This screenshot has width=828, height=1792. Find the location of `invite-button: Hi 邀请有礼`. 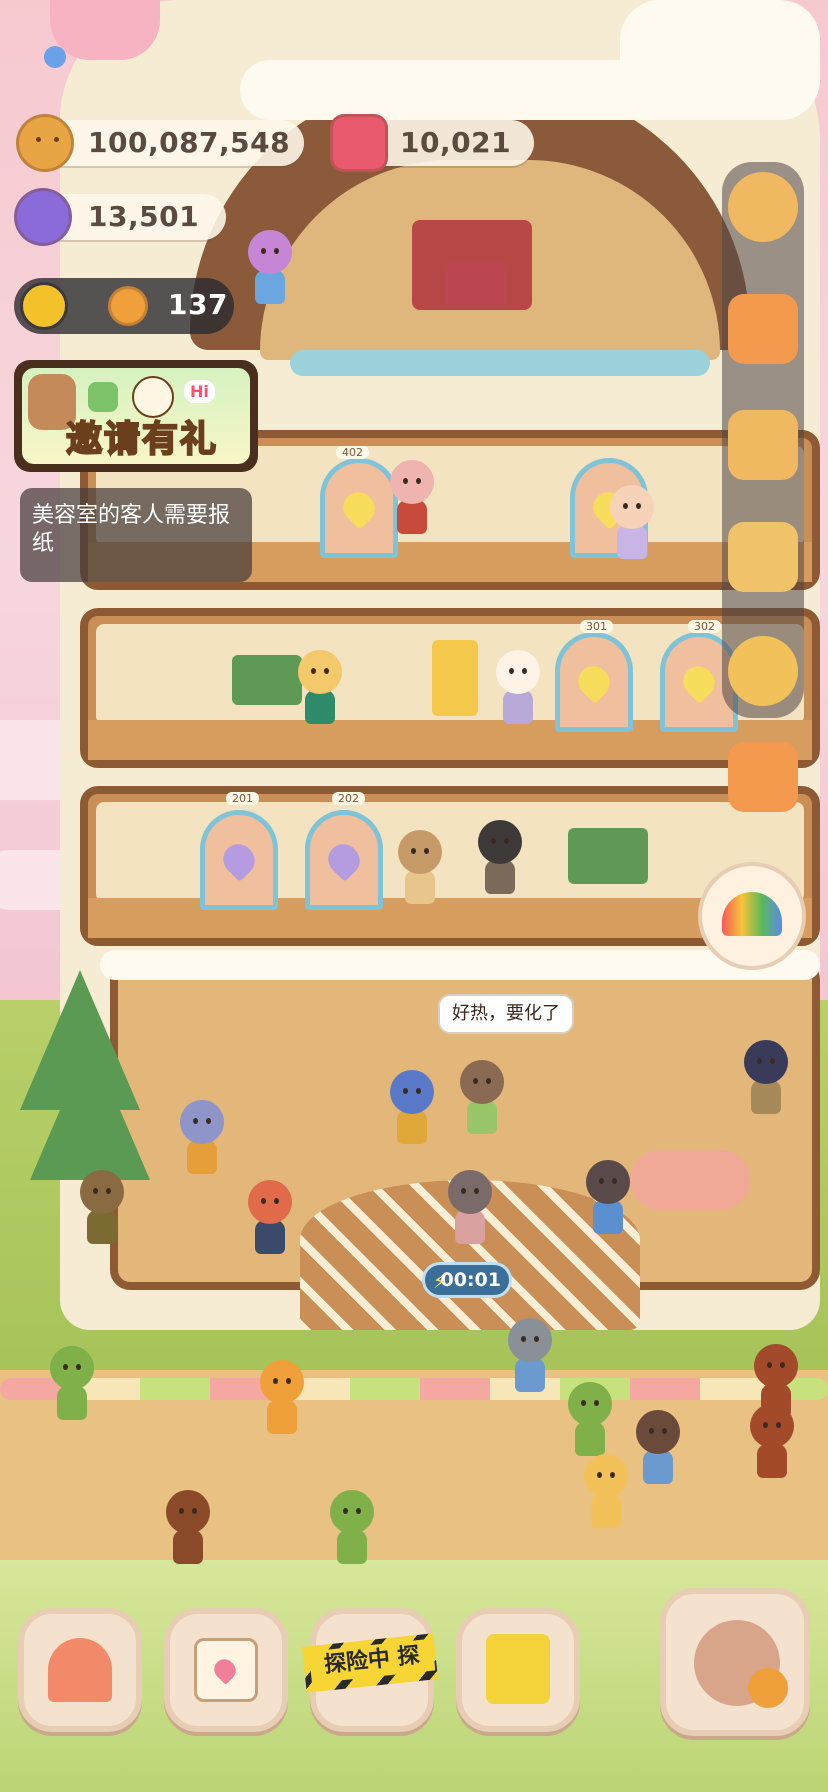

invite-button: Hi 邀请有礼 is located at coordinates (136, 416).